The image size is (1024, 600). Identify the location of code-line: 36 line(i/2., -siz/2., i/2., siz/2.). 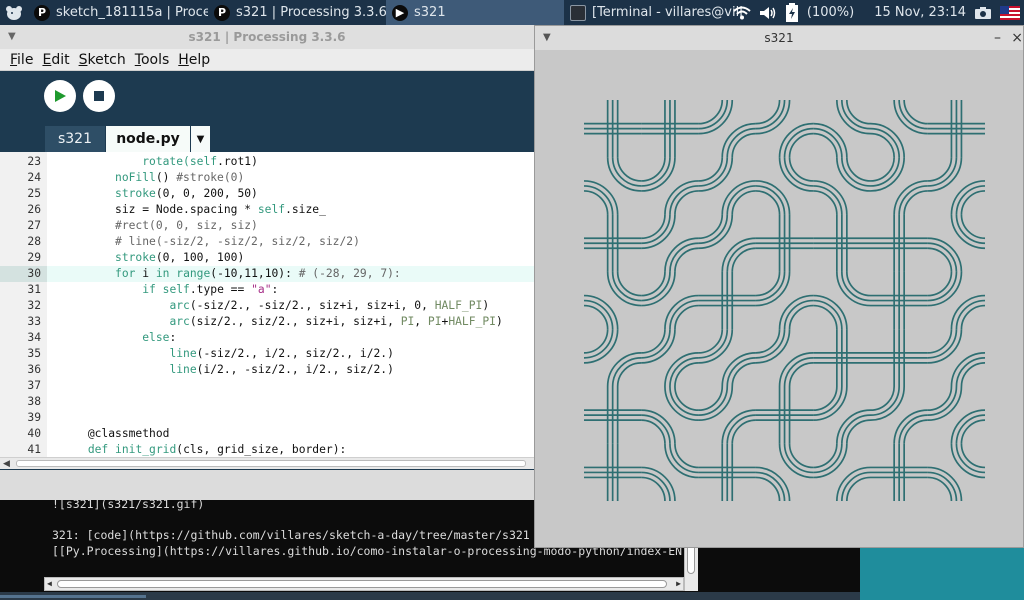
(267, 370).